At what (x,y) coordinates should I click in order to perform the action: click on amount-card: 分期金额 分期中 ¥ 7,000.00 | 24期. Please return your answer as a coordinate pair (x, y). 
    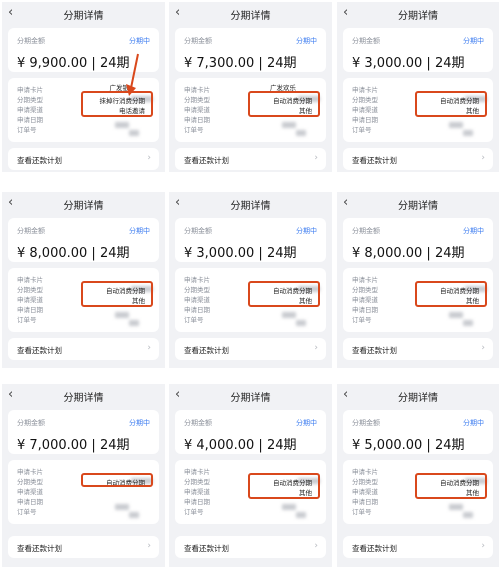
    Looking at the image, I should click on (83, 432).